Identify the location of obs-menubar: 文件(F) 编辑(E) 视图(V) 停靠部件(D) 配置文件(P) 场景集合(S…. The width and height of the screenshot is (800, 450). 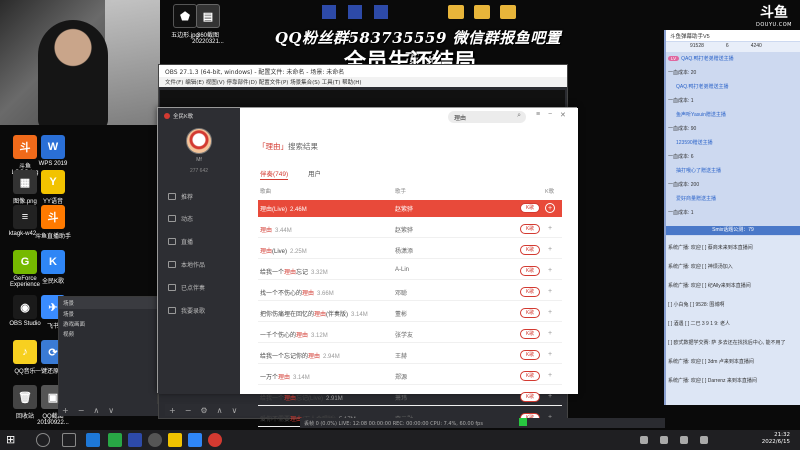
(363, 82).